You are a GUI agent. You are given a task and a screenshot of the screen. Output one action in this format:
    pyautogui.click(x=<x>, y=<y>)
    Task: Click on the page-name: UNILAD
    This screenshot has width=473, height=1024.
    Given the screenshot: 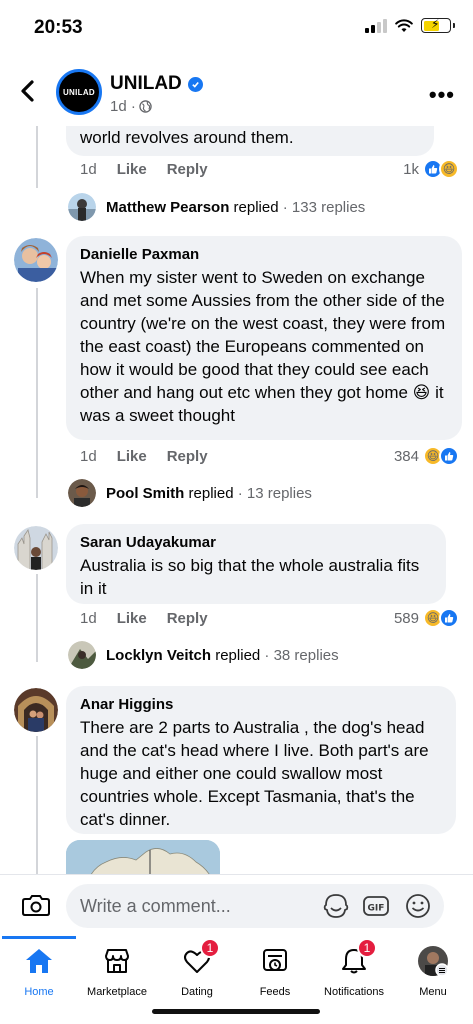 What is the action you would take?
    pyautogui.click(x=156, y=84)
    